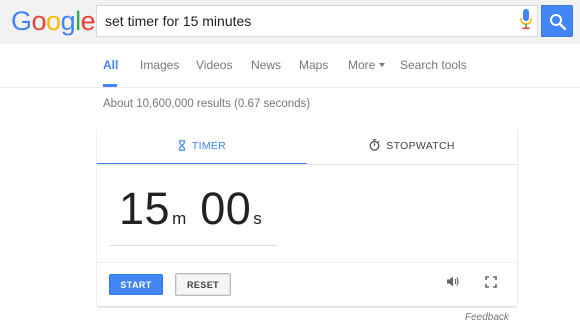 This screenshot has width=580, height=328. What do you see at coordinates (193, 245) in the screenshot?
I see `timer-input-underline` at bounding box center [193, 245].